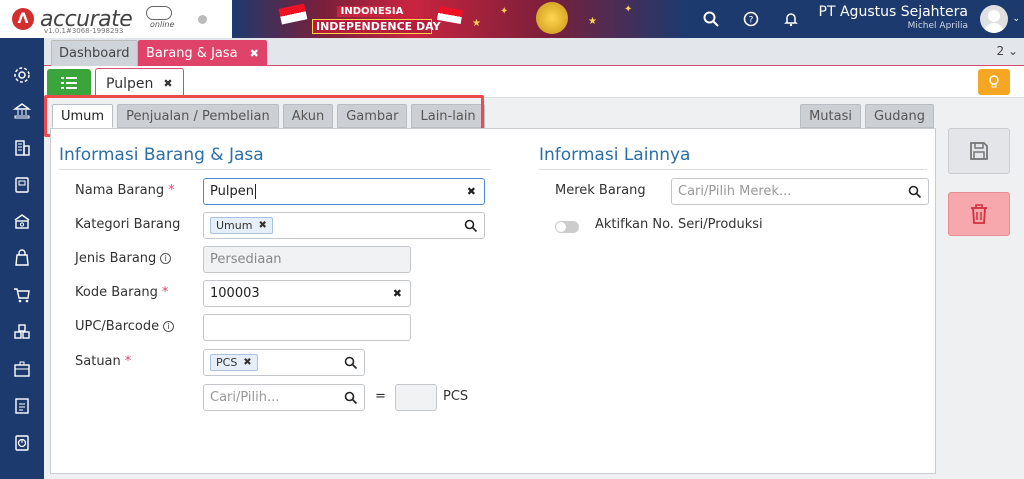 This screenshot has width=1024, height=479. I want to click on upc-barcode-label: UPC/Barcode i, so click(125, 326).